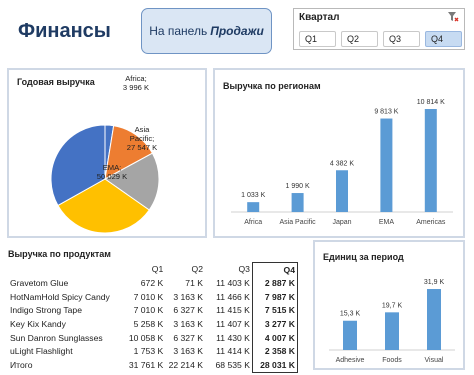  I want to click on bar-value-label: 31,9 K, so click(434, 282).